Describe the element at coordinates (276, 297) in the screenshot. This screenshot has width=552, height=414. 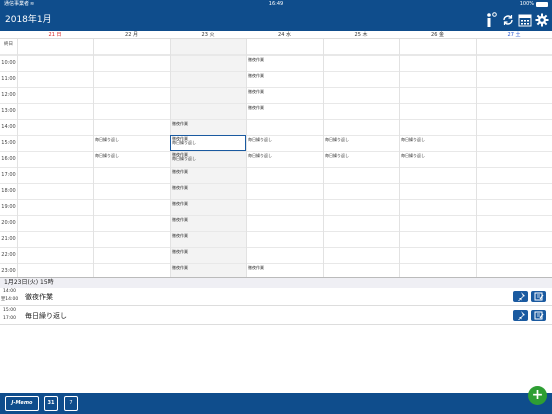
I see `event-row: 14:00 翌14:00 徹夜作業` at that location.